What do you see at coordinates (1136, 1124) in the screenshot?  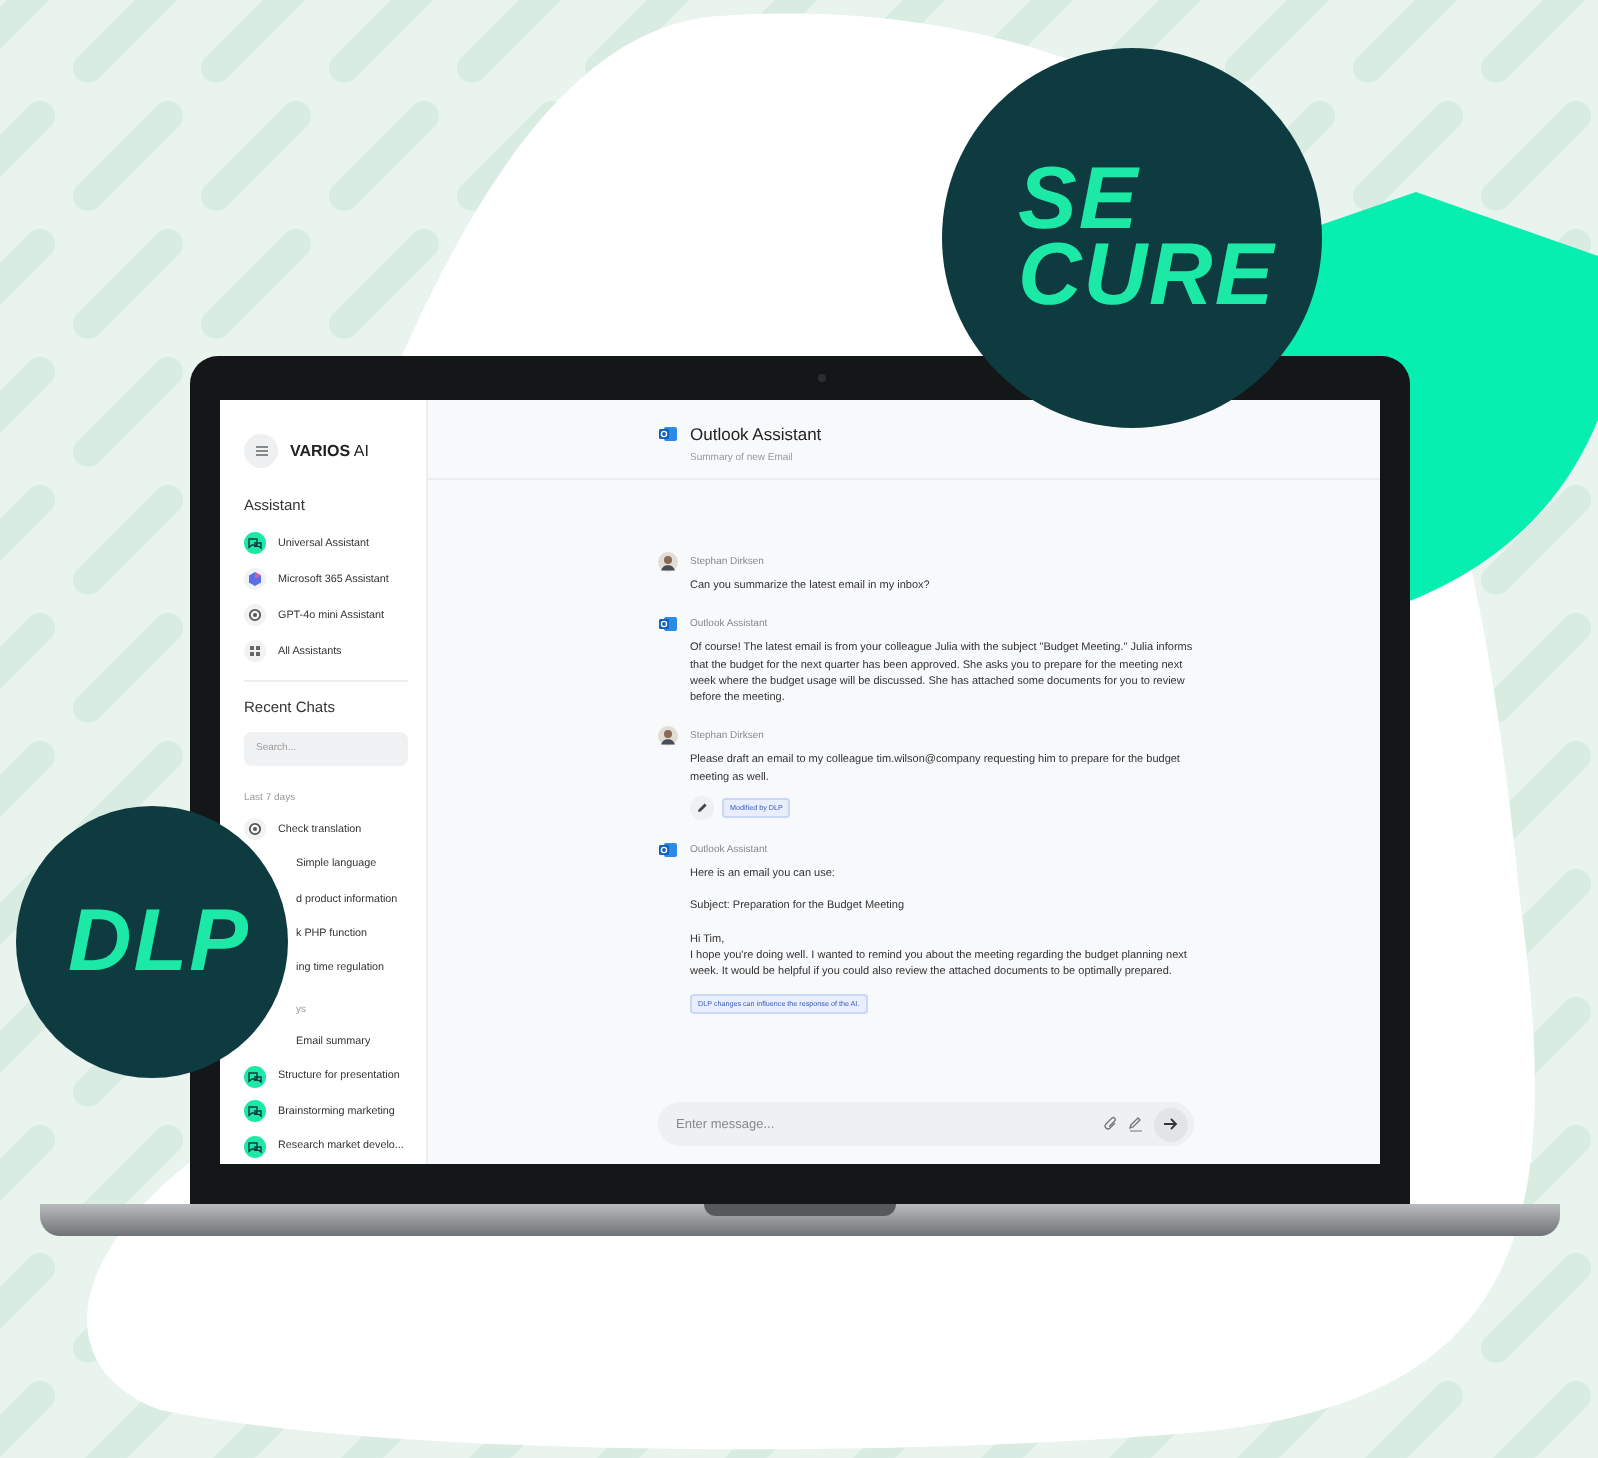 I see `pen-icon` at bounding box center [1136, 1124].